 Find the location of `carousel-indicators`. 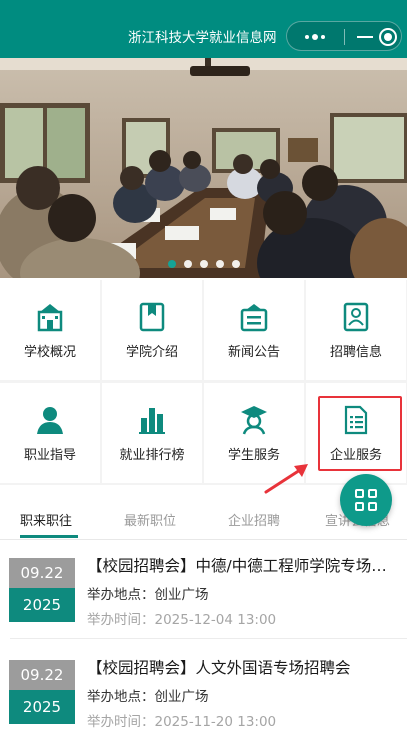

carousel-indicators is located at coordinates (204, 264).